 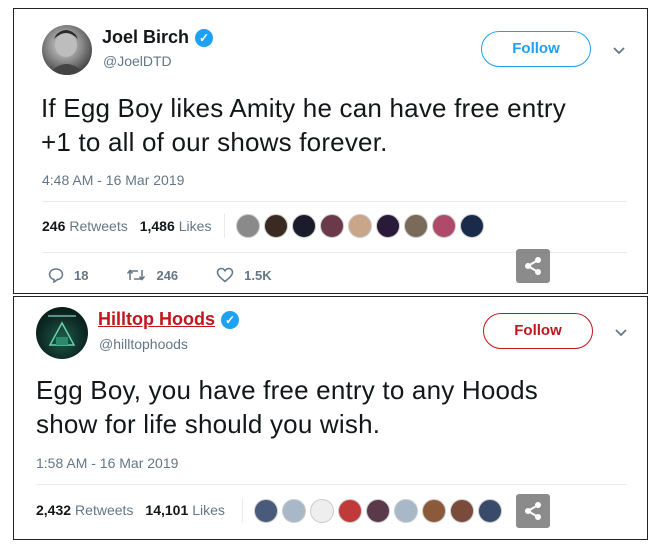 What do you see at coordinates (145, 37) in the screenshot?
I see `display-name: Joel Birch` at bounding box center [145, 37].